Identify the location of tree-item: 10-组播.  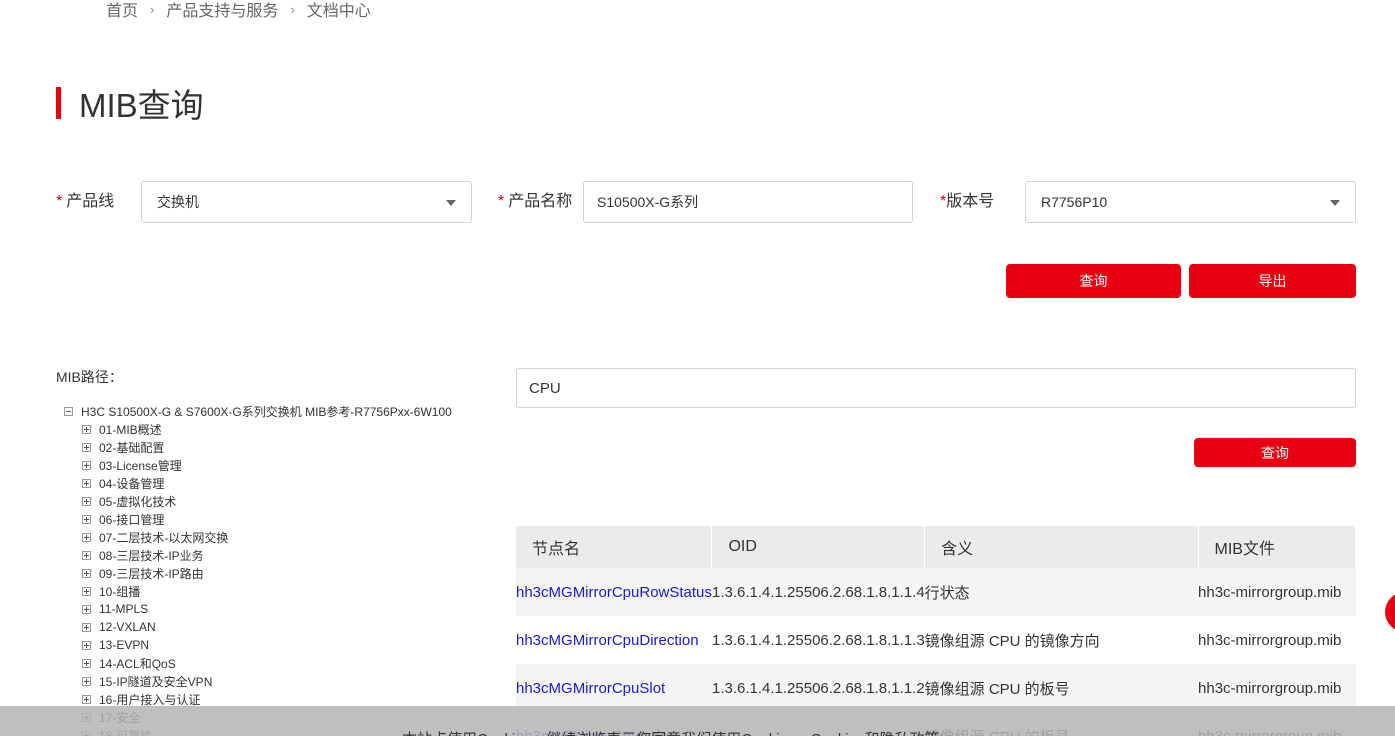
(278, 591).